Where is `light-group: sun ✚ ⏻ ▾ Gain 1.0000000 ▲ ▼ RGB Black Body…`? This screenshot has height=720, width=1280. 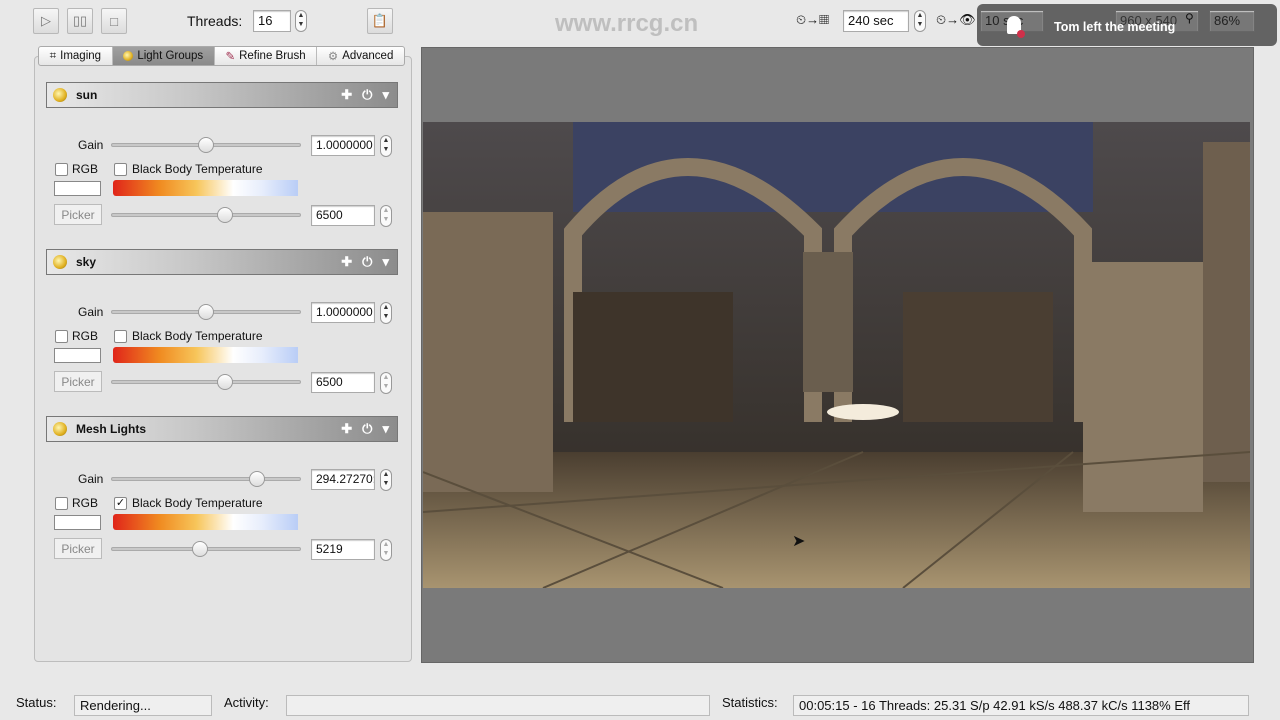
light-group: sun ✚ ⏻ ▾ Gain 1.0000000 ▲ ▼ RGB Black Body… is located at coordinates (222, 165).